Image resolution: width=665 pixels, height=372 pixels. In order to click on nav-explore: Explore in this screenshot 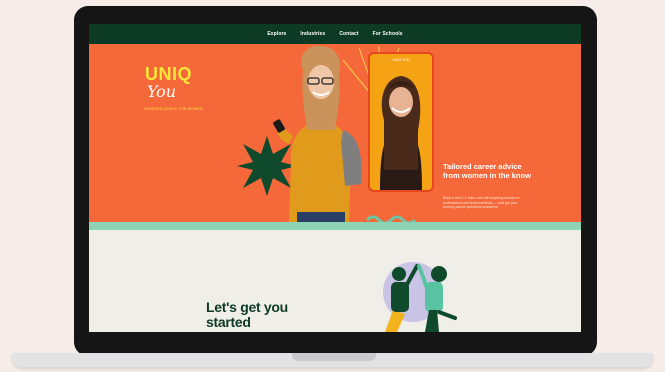, I will do `click(276, 34)`.